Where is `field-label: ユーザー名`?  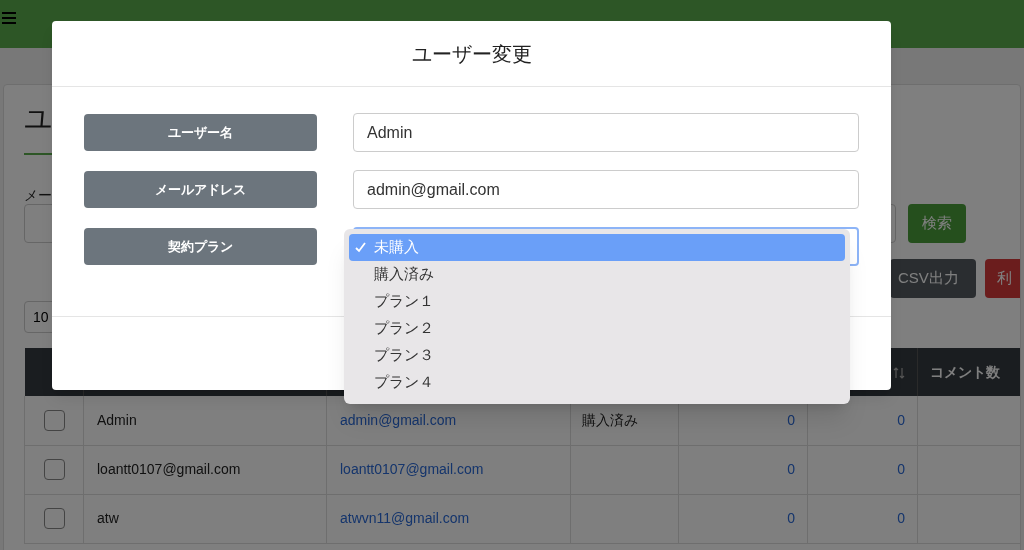
field-label: ユーザー名 is located at coordinates (200, 132).